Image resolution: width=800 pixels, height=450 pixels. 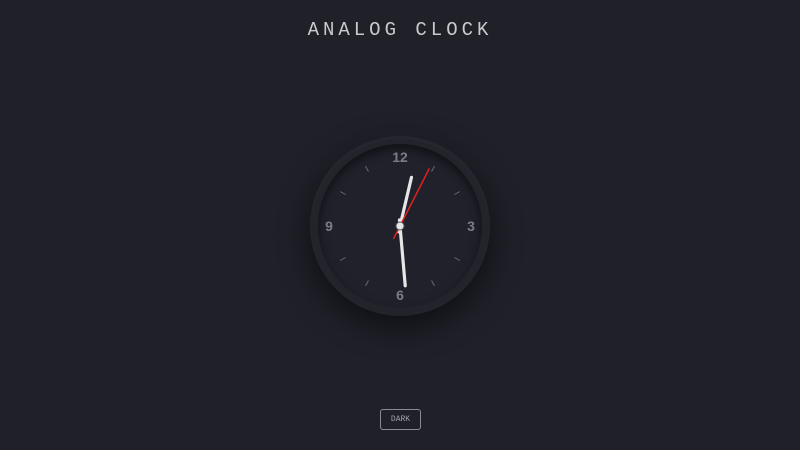 I want to click on tick-ten, so click(x=342, y=193).